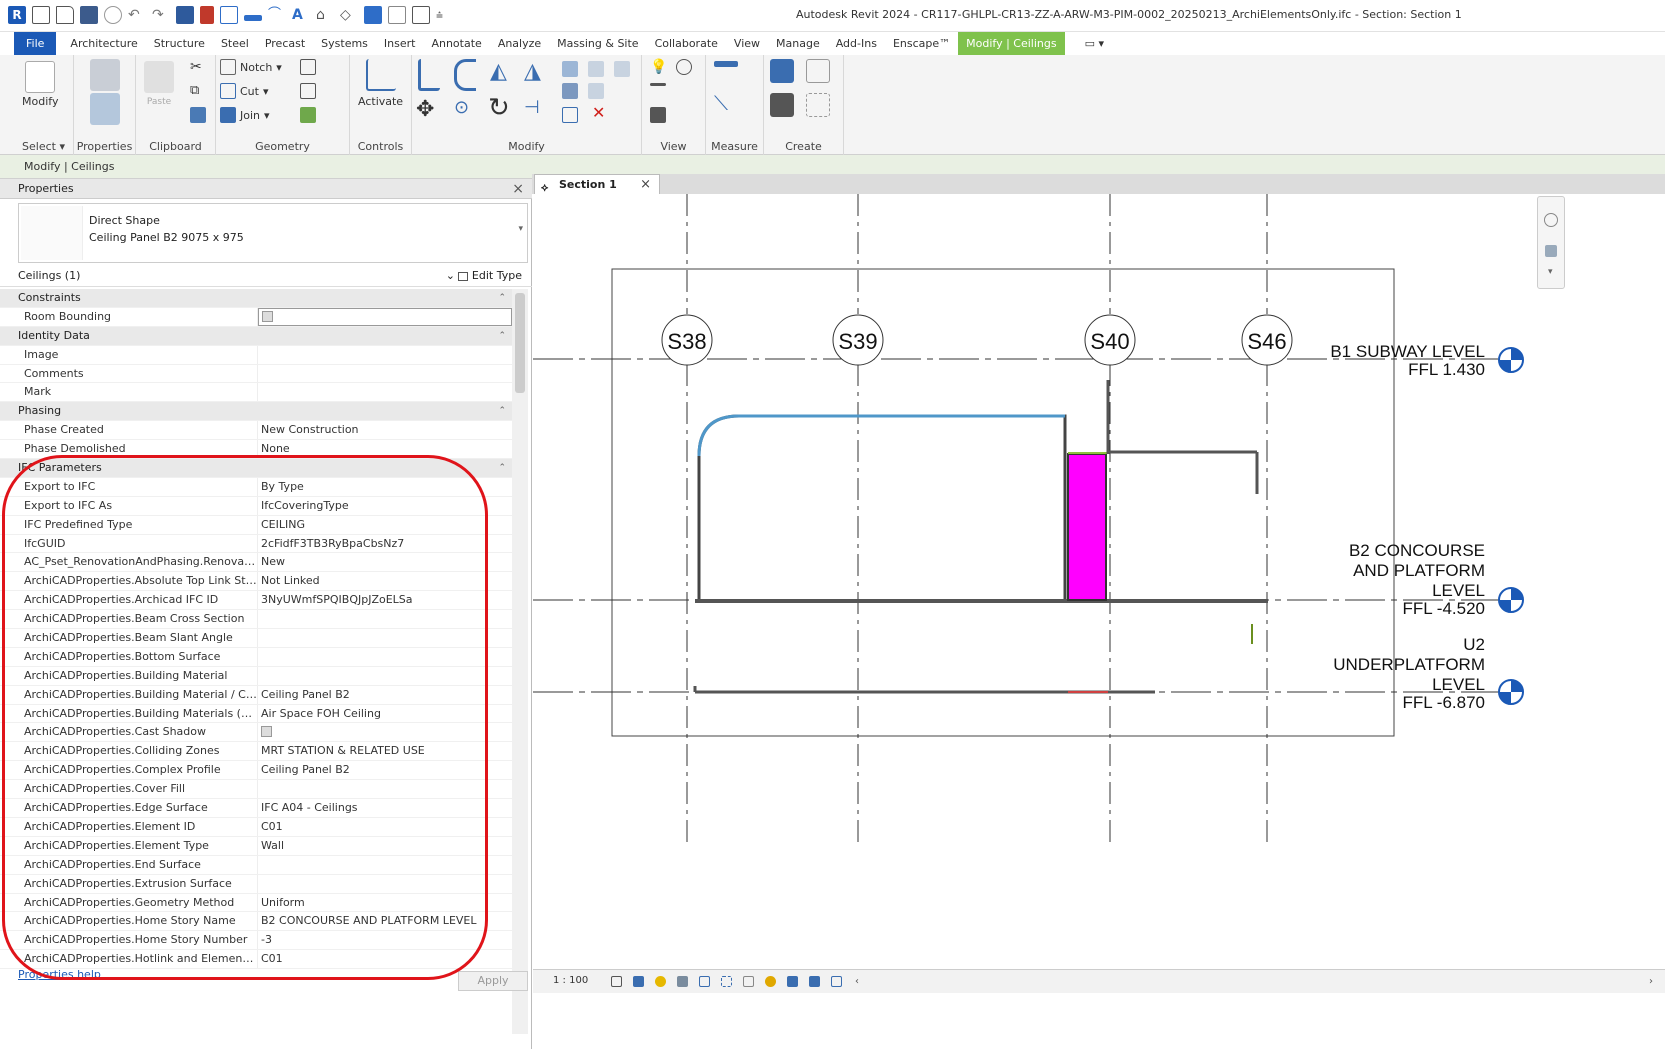 This screenshot has height=1049, width=1665. Describe the element at coordinates (285, 43) in the screenshot. I see `tab-precast: Precast` at that location.